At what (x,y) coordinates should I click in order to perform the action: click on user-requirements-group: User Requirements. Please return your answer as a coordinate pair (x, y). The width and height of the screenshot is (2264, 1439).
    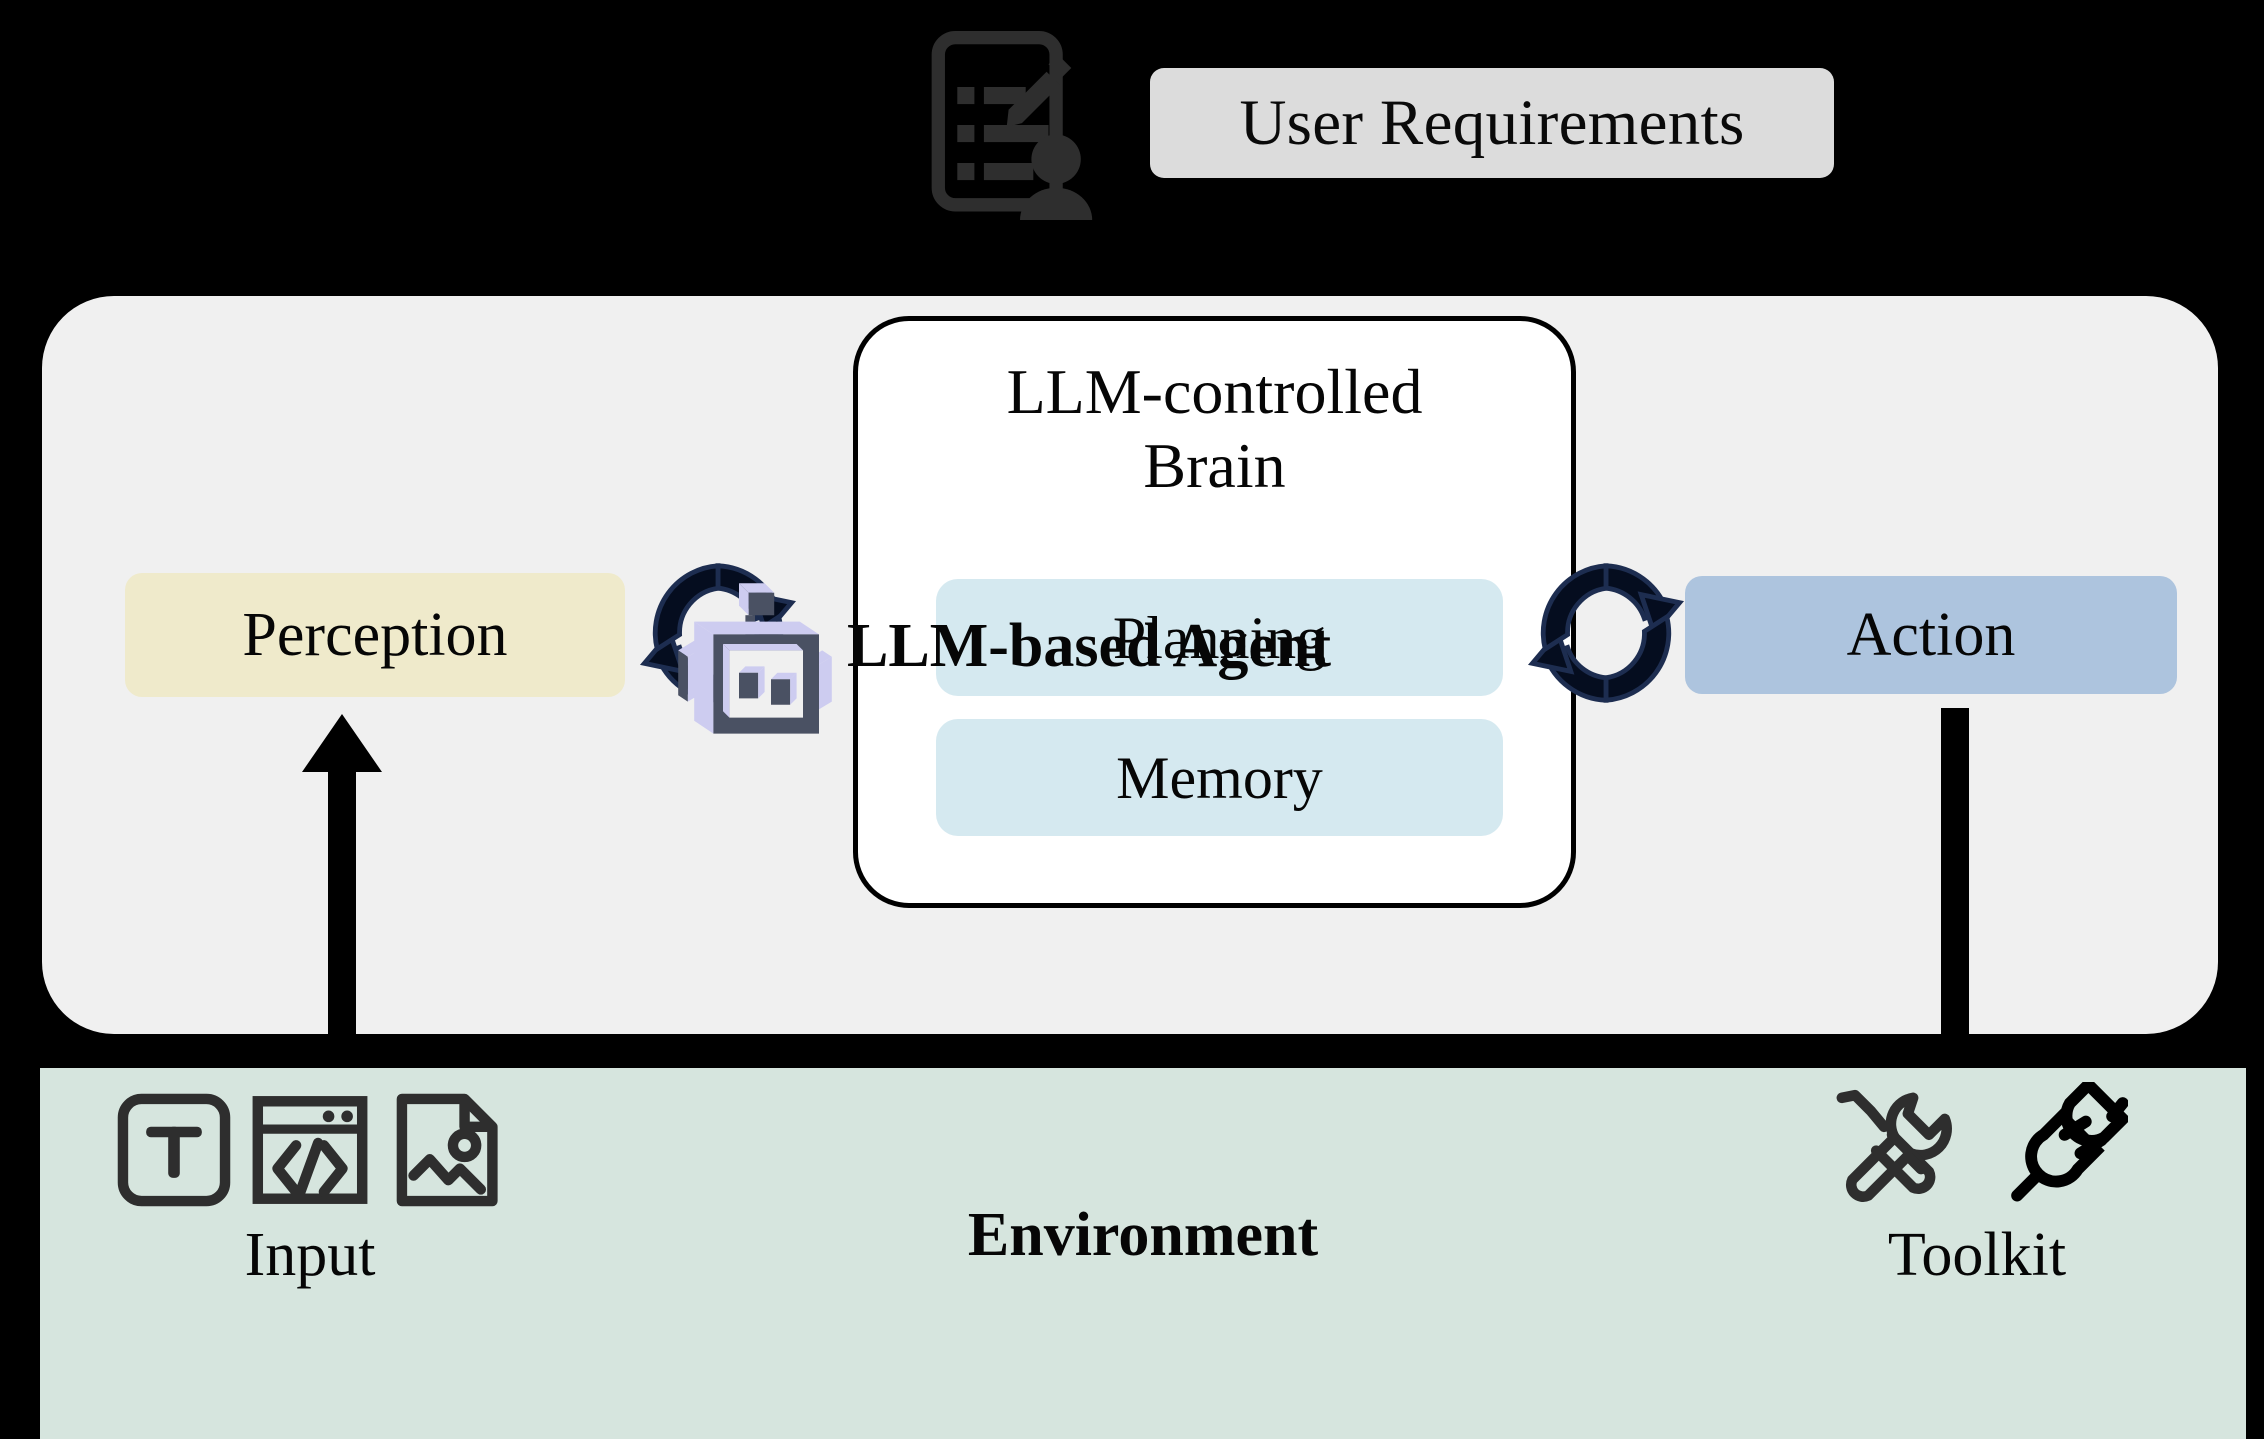
    Looking at the image, I should click on (1380, 121).